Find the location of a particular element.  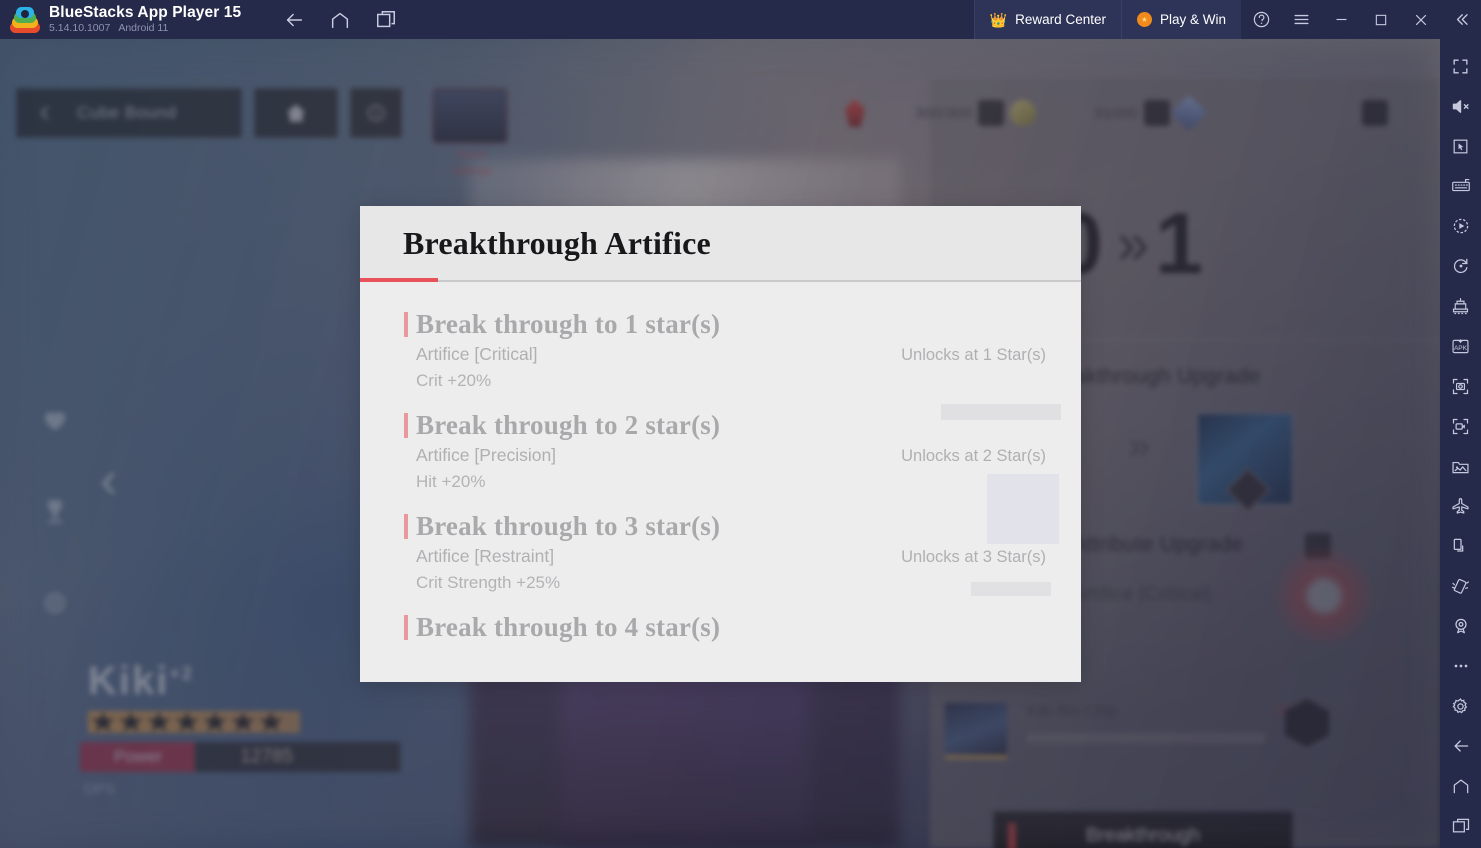

multi-instance-icon is located at coordinates (386, 20).